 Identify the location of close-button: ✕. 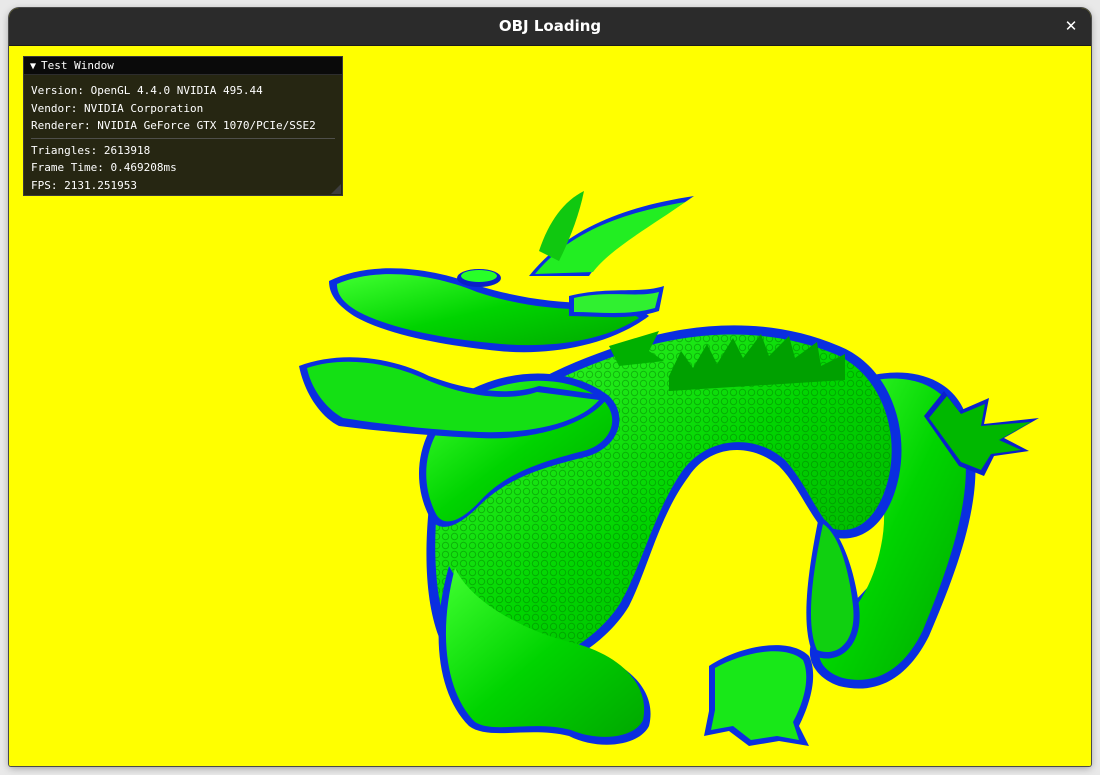
(1071, 26).